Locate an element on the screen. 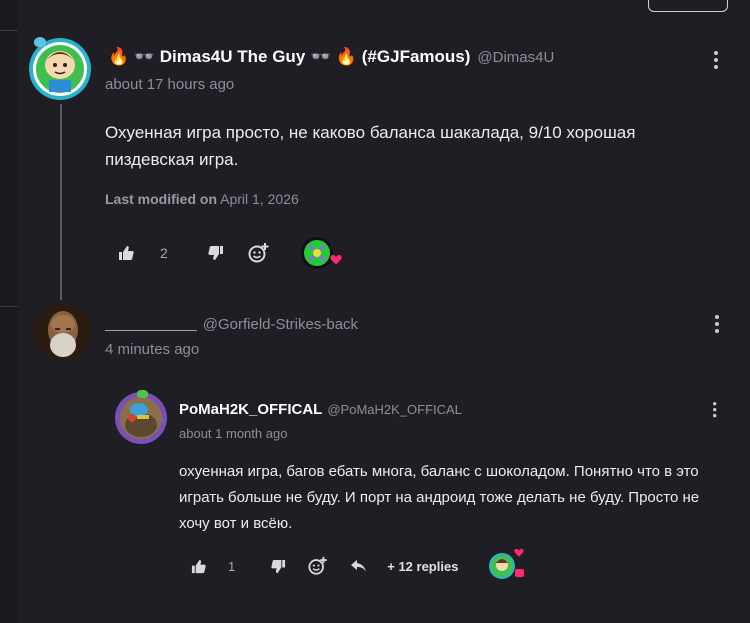 The height and width of the screenshot is (623, 750). comment-actions: 2 is located at coordinates (230, 253).